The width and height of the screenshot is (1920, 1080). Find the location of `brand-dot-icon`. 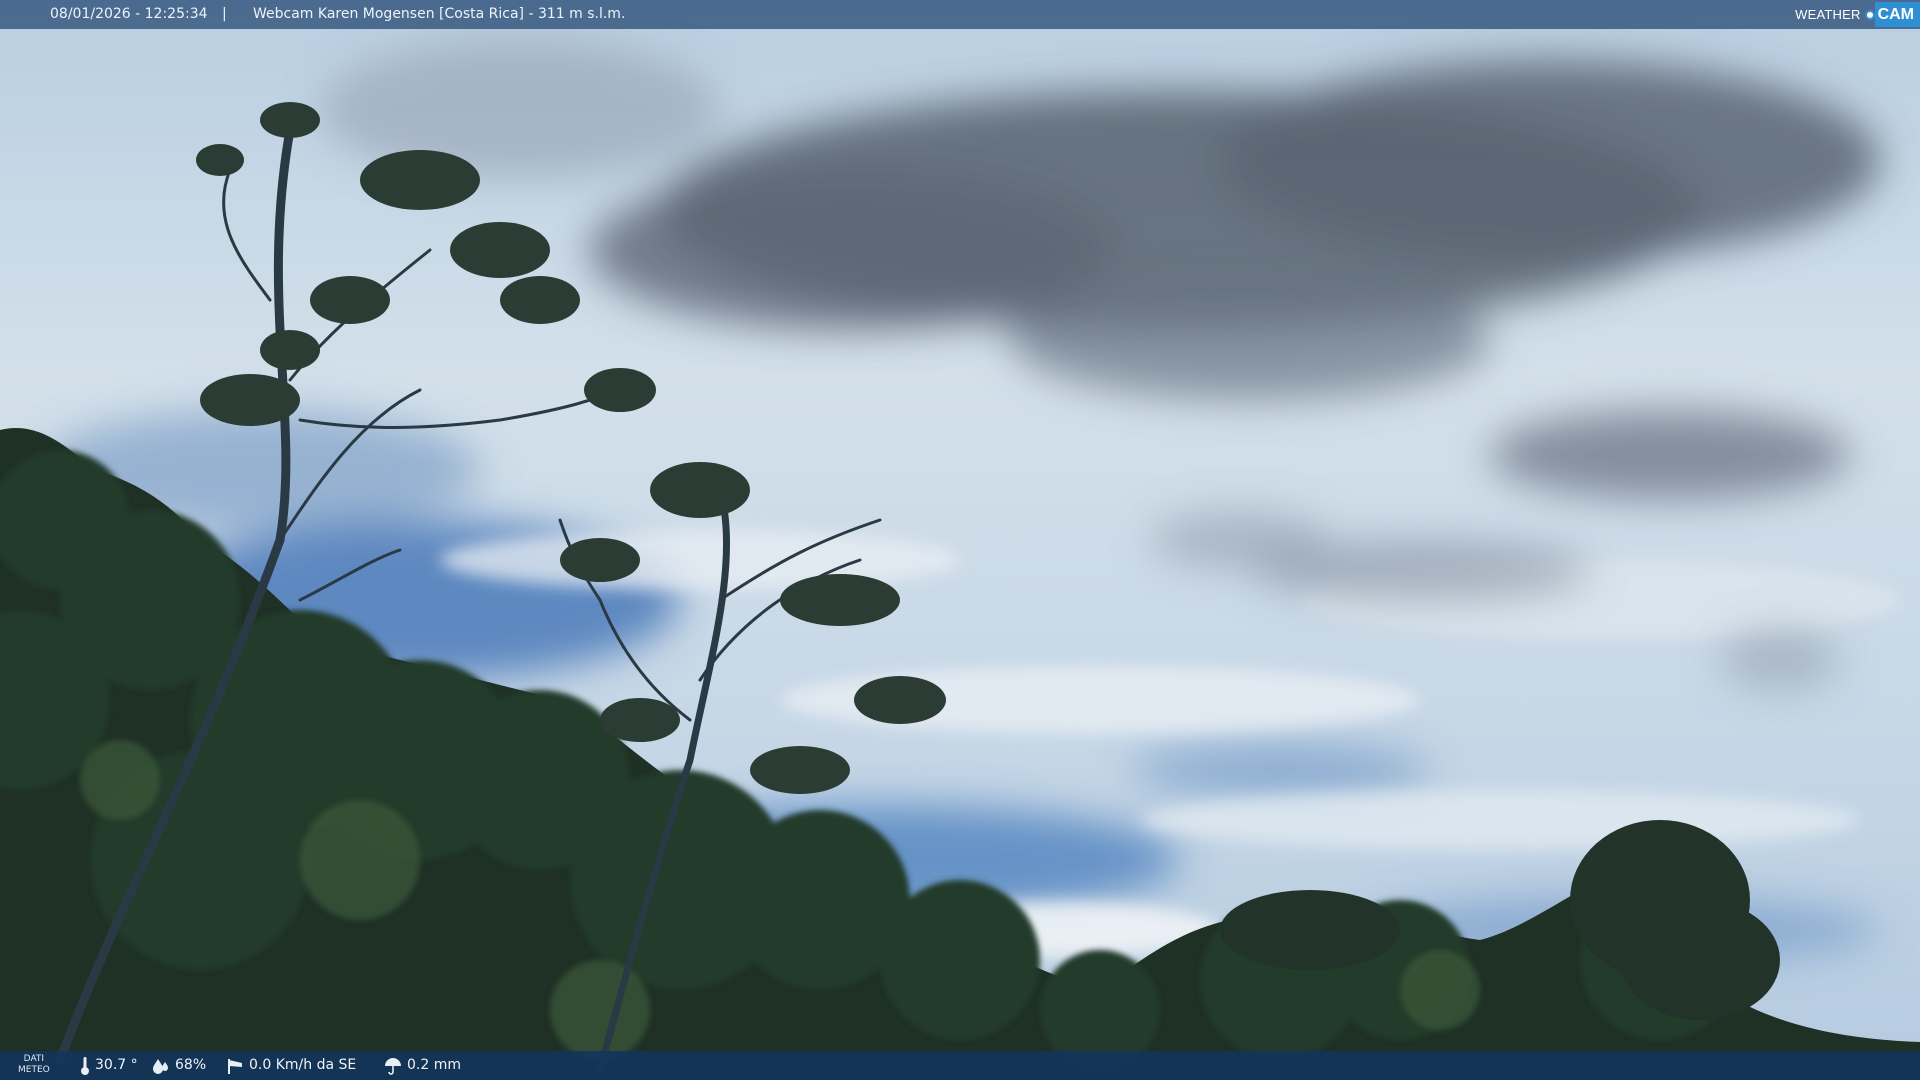

brand-dot-icon is located at coordinates (1869, 14).